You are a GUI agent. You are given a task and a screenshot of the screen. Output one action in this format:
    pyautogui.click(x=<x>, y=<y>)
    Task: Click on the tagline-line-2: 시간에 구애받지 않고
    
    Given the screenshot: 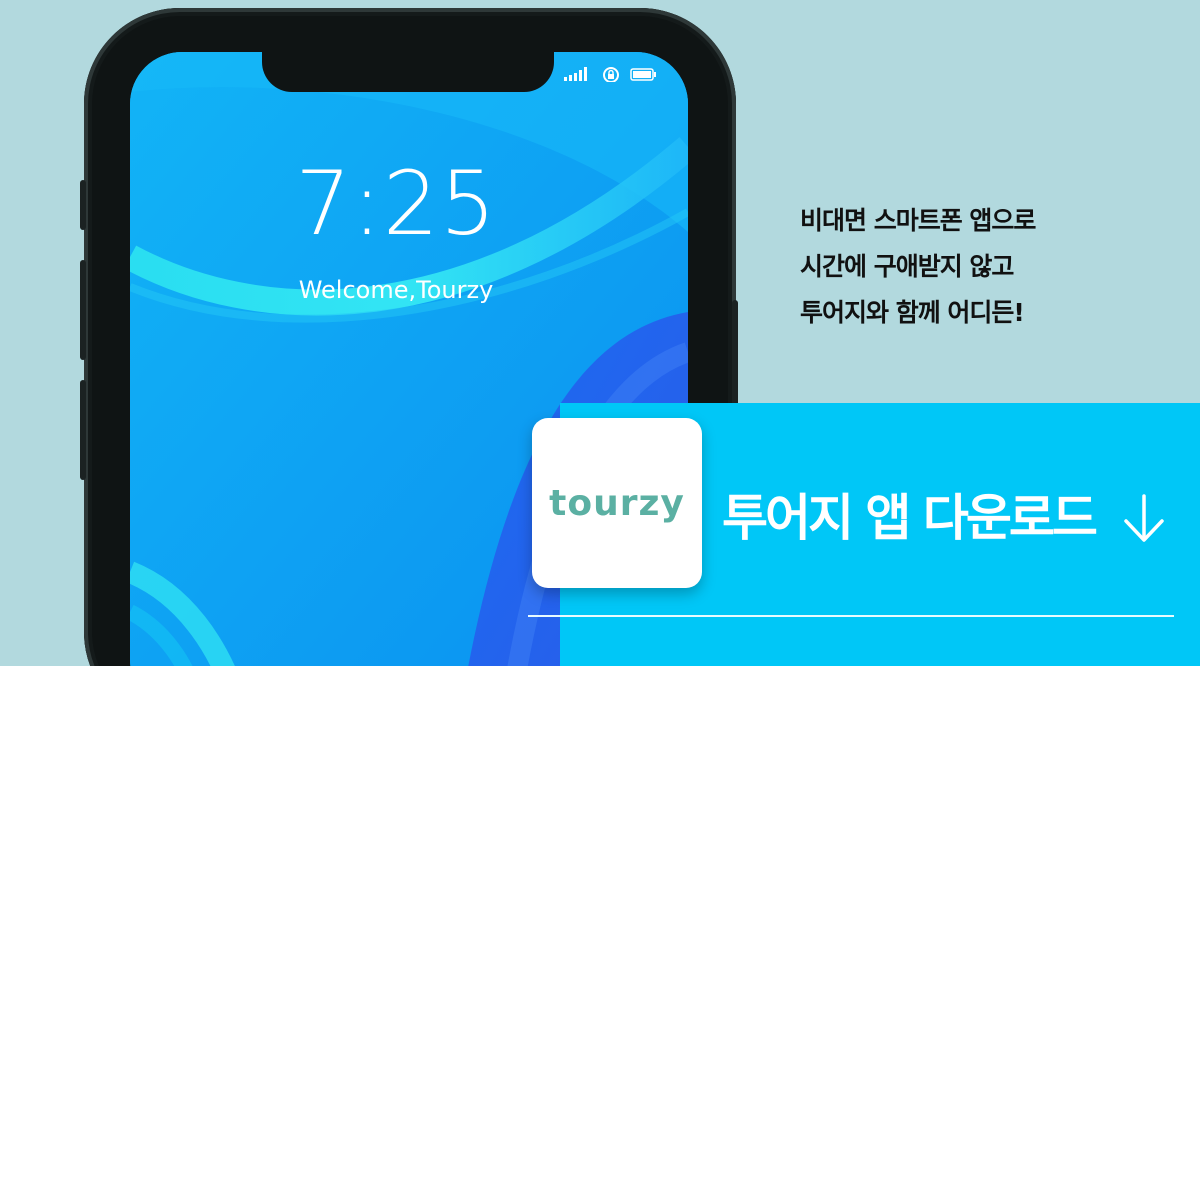 What is the action you would take?
    pyautogui.click(x=907, y=266)
    